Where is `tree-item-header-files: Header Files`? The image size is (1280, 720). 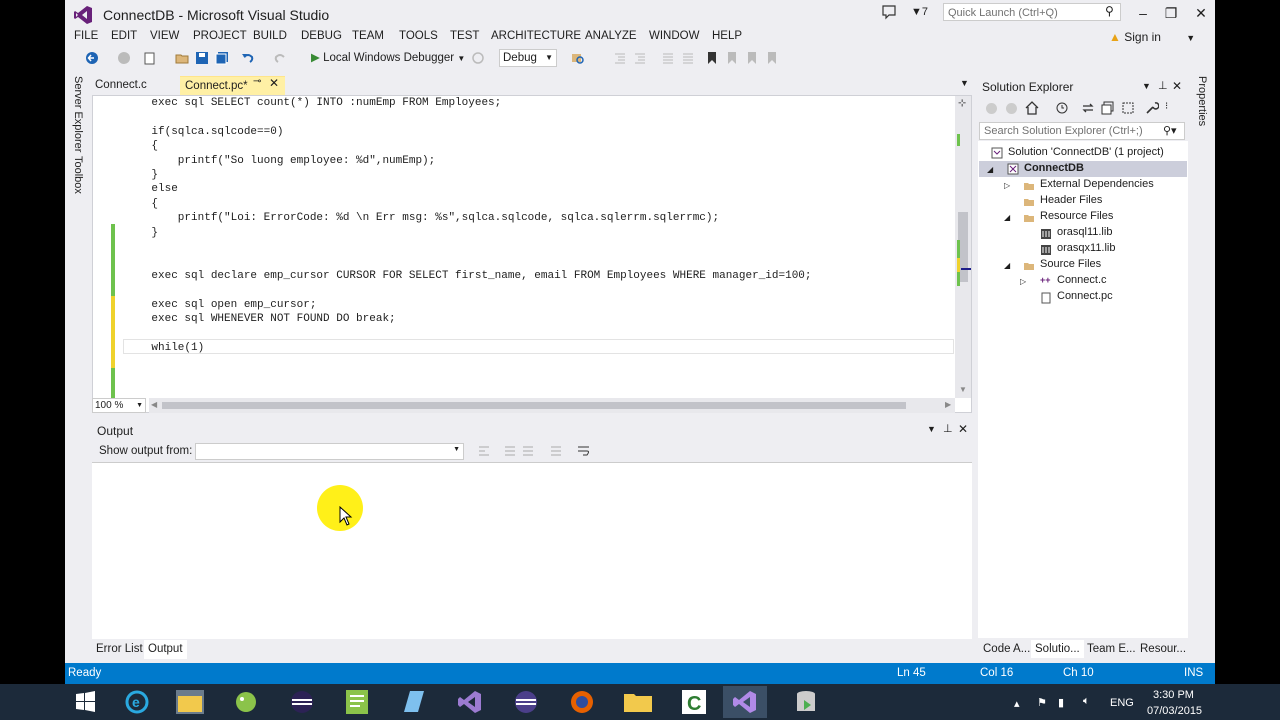
tree-item-header-files: Header Files is located at coordinates (1071, 200).